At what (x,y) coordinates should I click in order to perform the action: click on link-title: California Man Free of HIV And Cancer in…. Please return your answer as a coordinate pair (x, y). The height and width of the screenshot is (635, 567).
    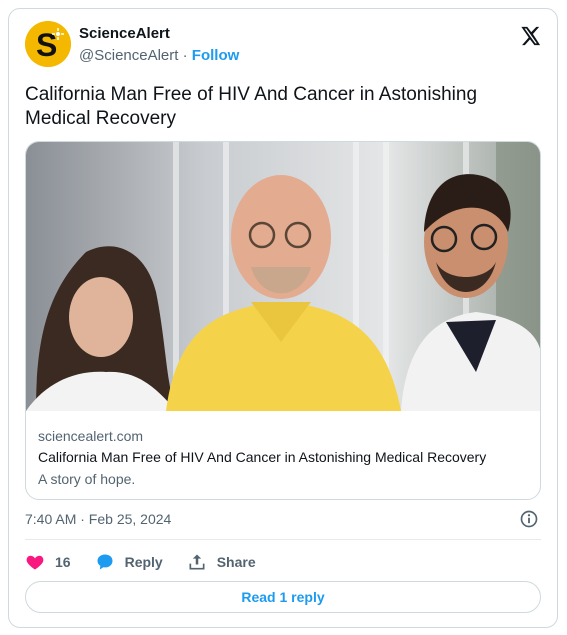
    Looking at the image, I should click on (262, 457).